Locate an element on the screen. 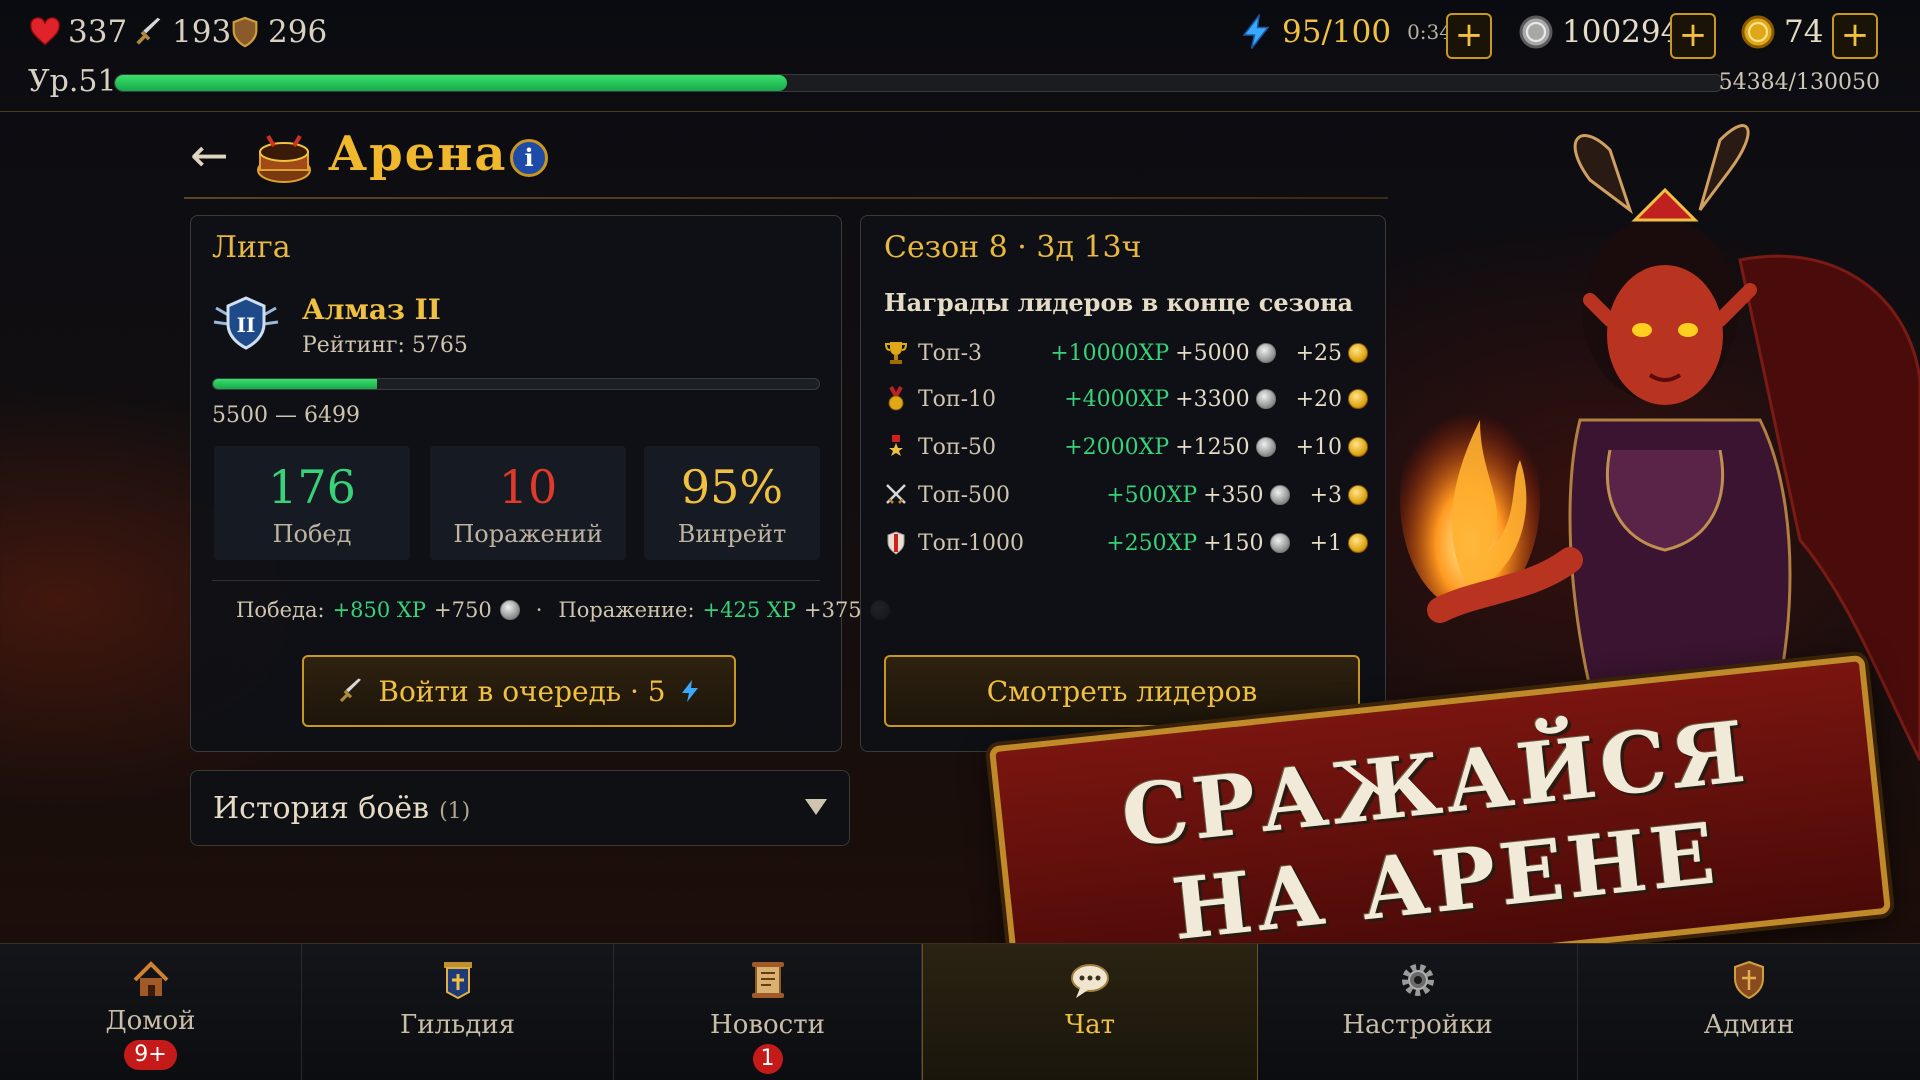 This screenshot has width=1920, height=1080. season-rewards-subtitle: Награды лидеров в конце сезона is located at coordinates (1119, 302).